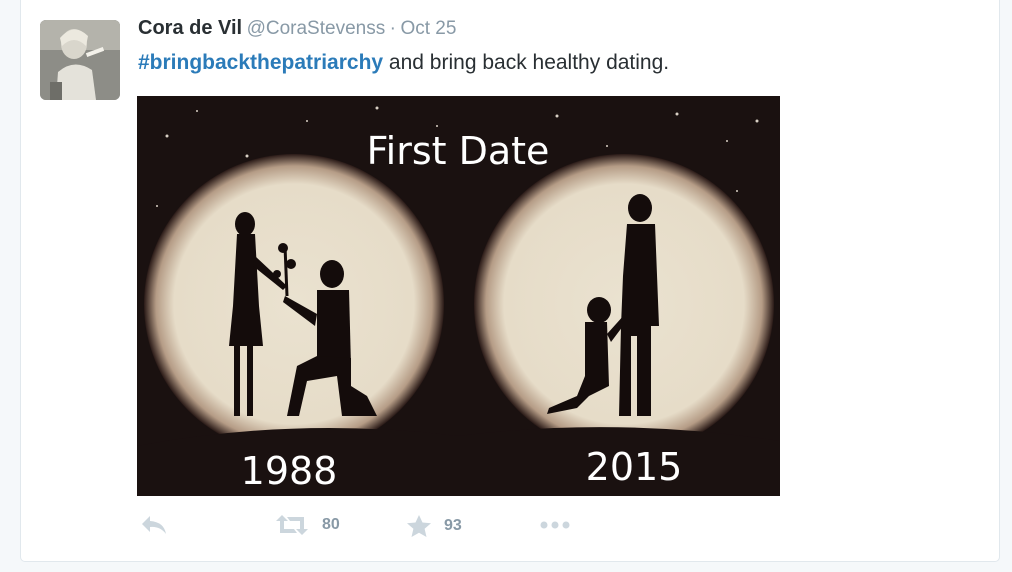 This screenshot has height=572, width=1012. What do you see at coordinates (453, 525) in the screenshot?
I see `favorite-count: 93` at bounding box center [453, 525].